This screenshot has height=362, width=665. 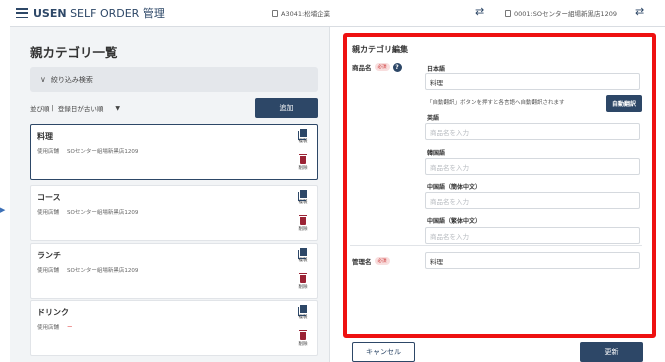 What do you see at coordinates (174, 152) in the screenshot?
I see `category-card: 料理 使用店舗 SOセンター組場新黒店1209 複製 削除` at bounding box center [174, 152].